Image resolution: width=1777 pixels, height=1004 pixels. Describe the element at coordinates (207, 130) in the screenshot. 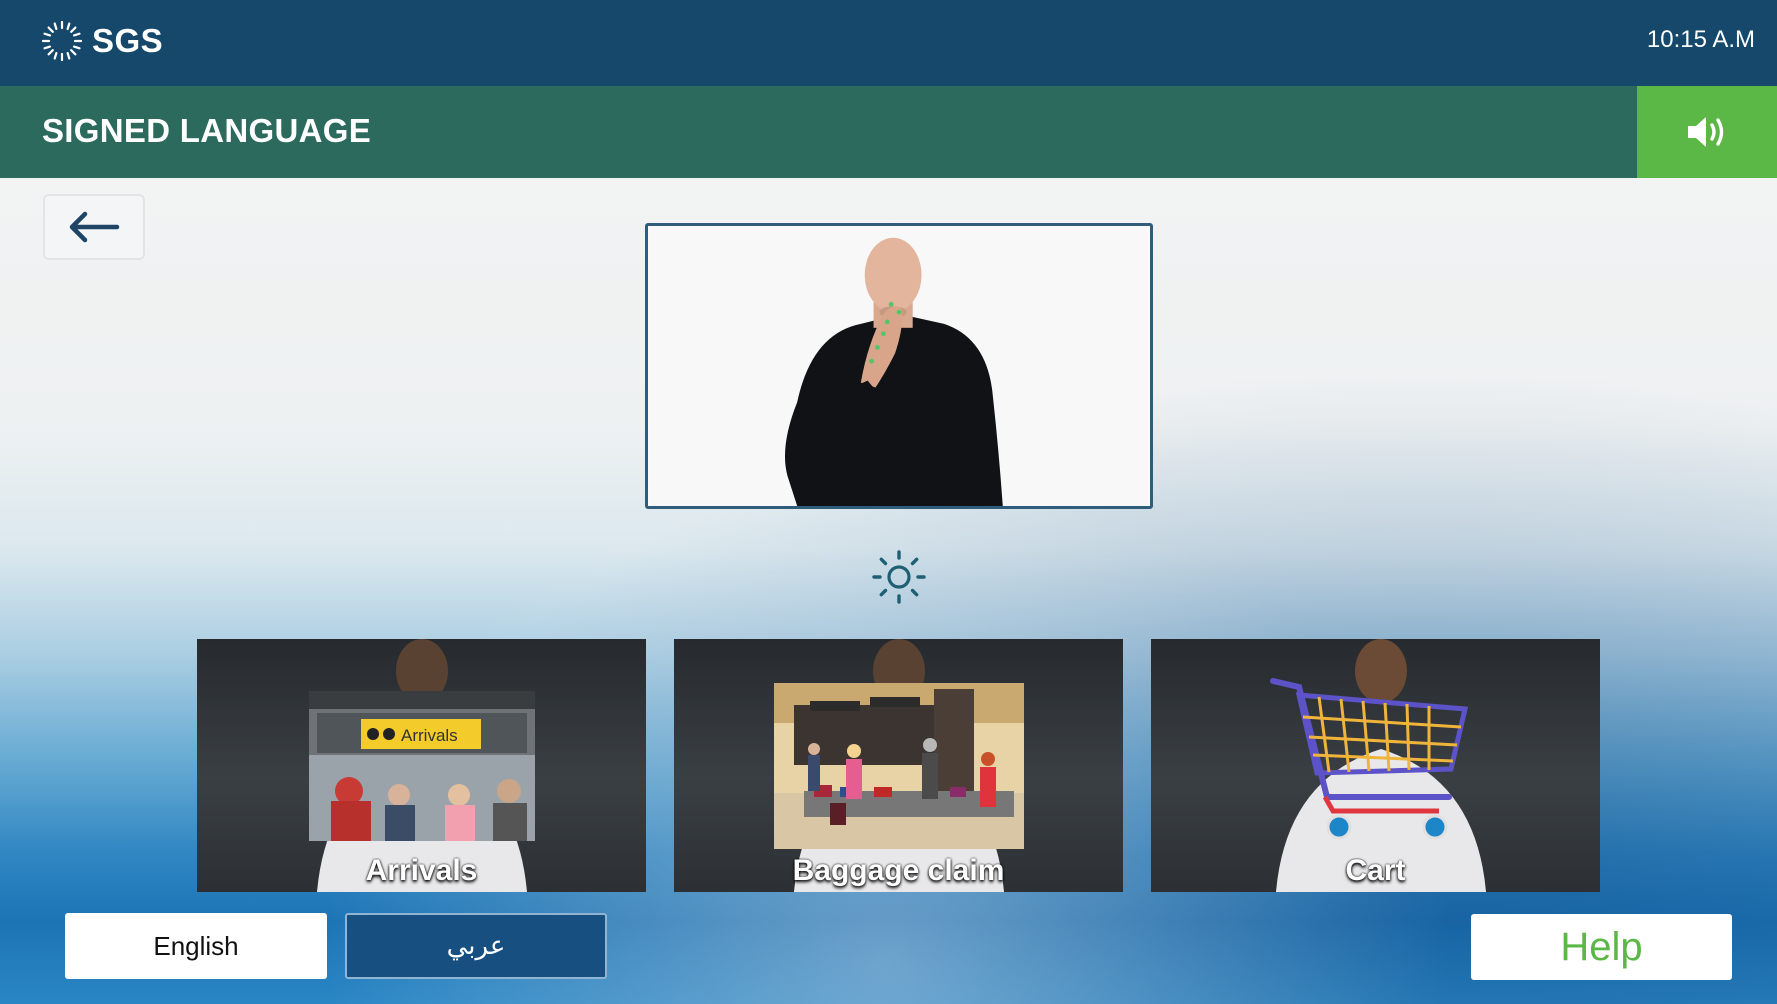

I see `page-title: SIGNED LANGUAGE` at that location.